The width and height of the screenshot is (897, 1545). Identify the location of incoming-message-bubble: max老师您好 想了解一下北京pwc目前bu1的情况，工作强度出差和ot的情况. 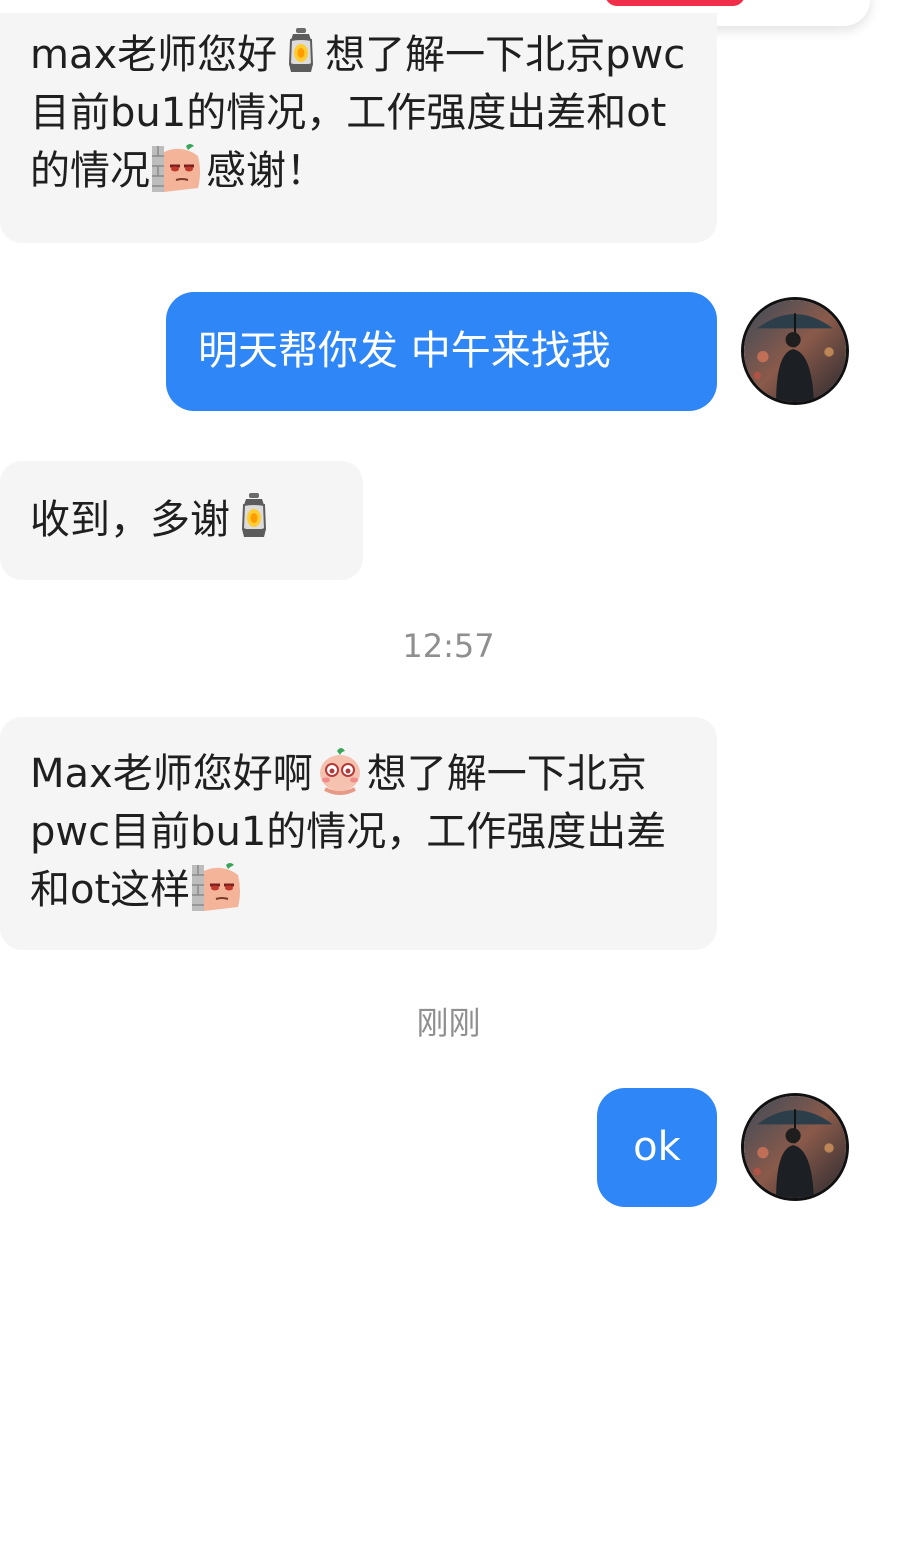
(358, 128).